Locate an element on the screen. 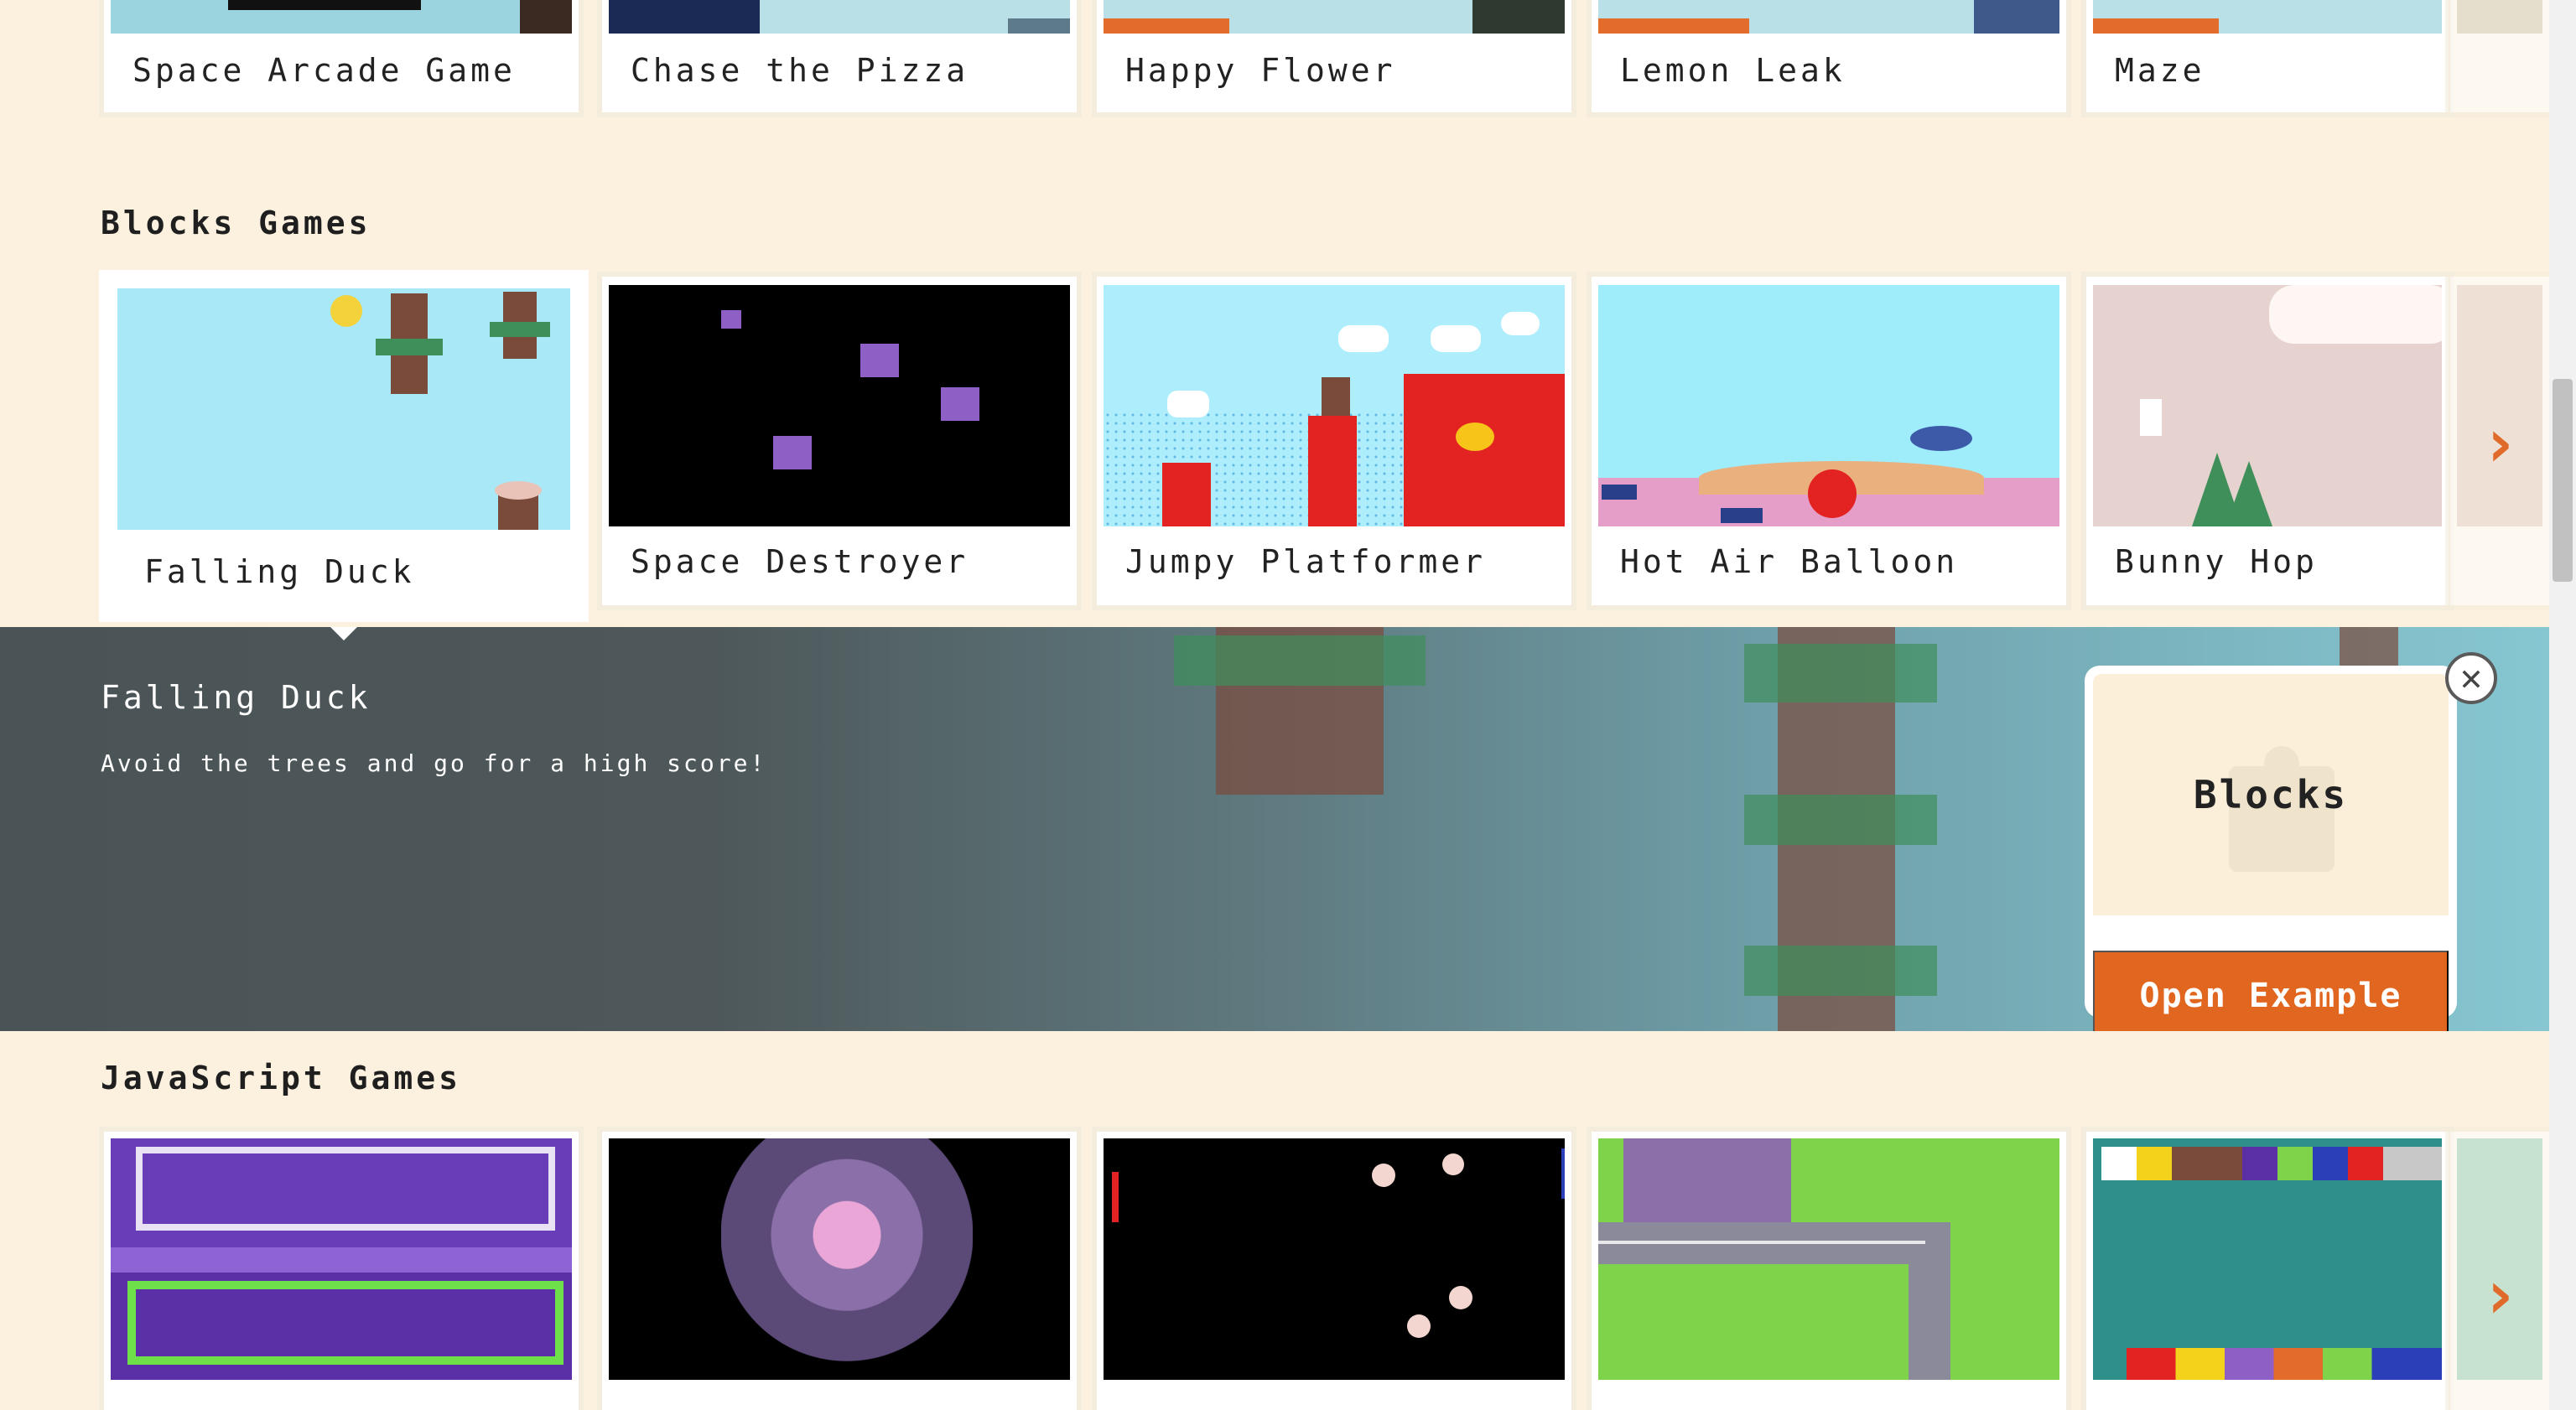 The image size is (2576, 1410). game-card-chase-the-pizza: Chase the Pizza is located at coordinates (839, 56).